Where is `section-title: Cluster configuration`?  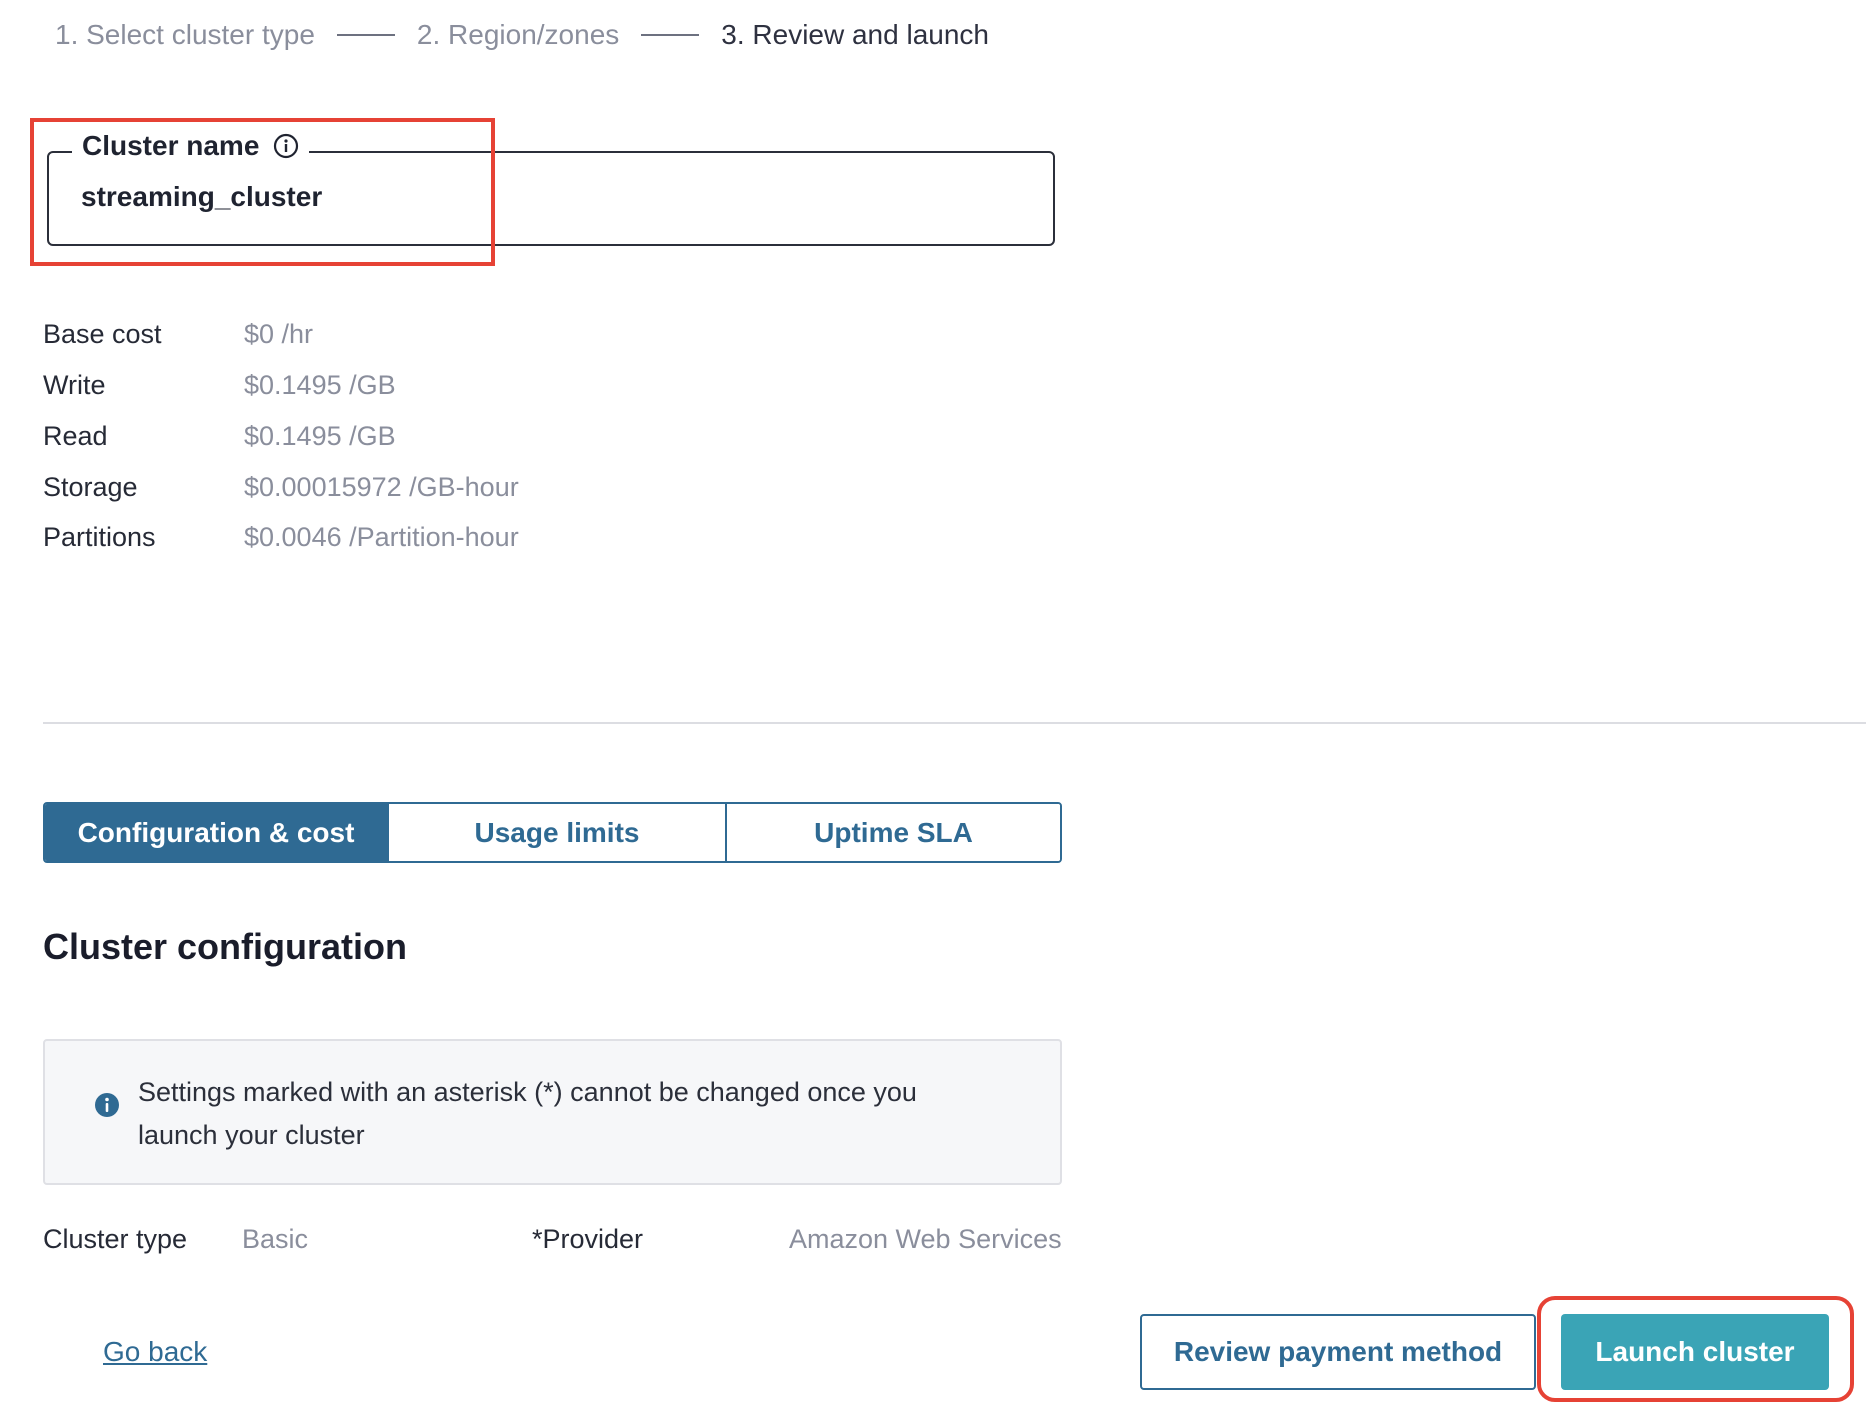 section-title: Cluster configuration is located at coordinates (225, 946).